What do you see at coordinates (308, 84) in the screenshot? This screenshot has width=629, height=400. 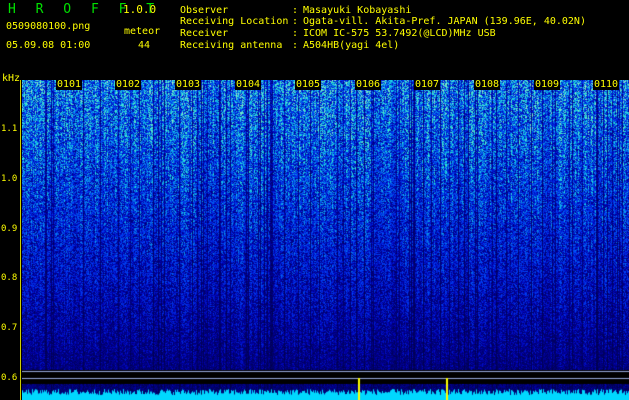 I see `x-tick-label: 0105` at bounding box center [308, 84].